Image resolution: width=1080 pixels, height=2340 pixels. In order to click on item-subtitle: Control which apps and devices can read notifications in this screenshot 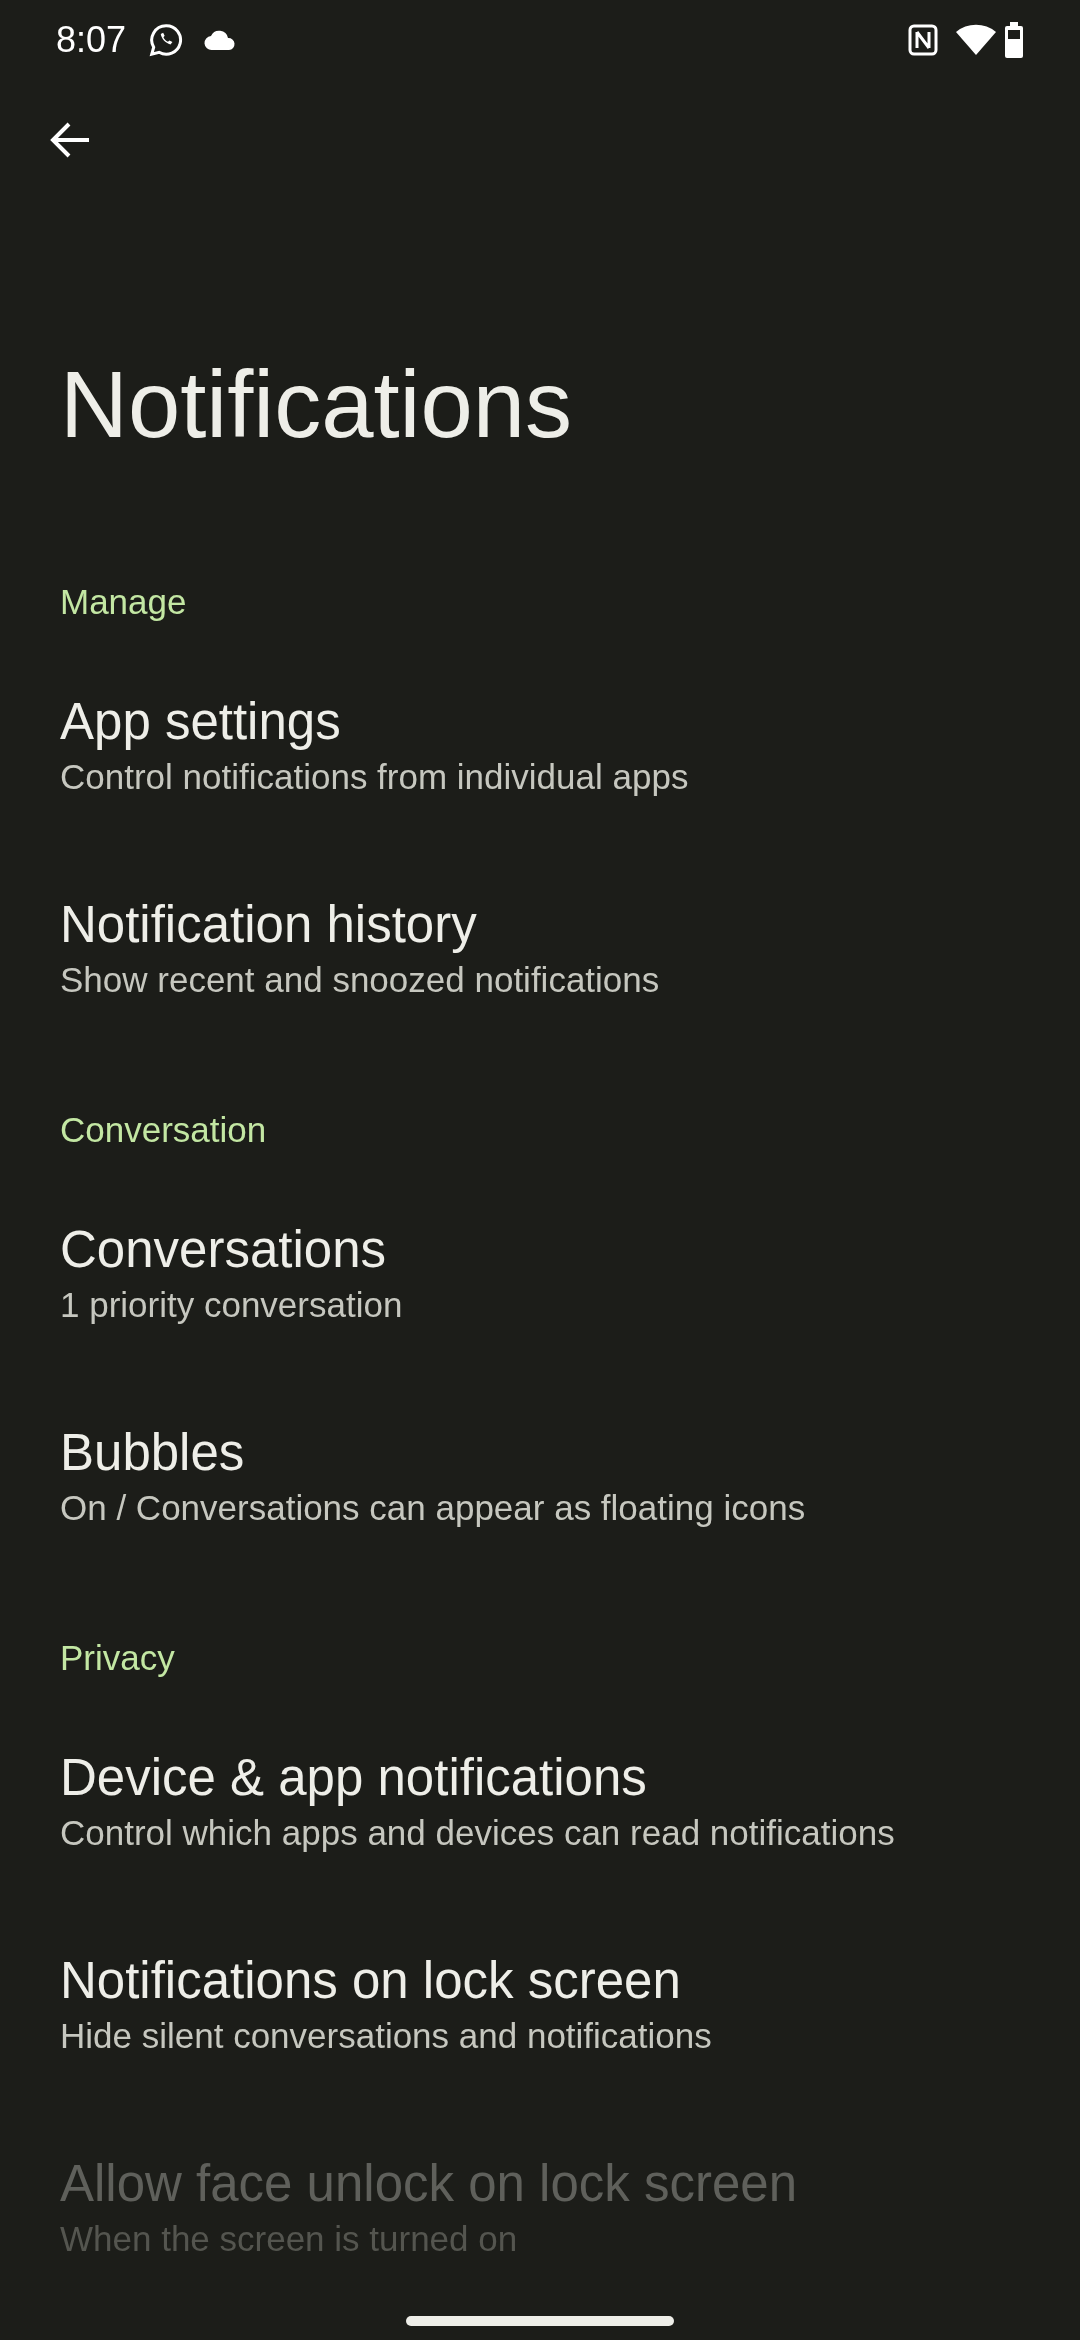, I will do `click(478, 1833)`.